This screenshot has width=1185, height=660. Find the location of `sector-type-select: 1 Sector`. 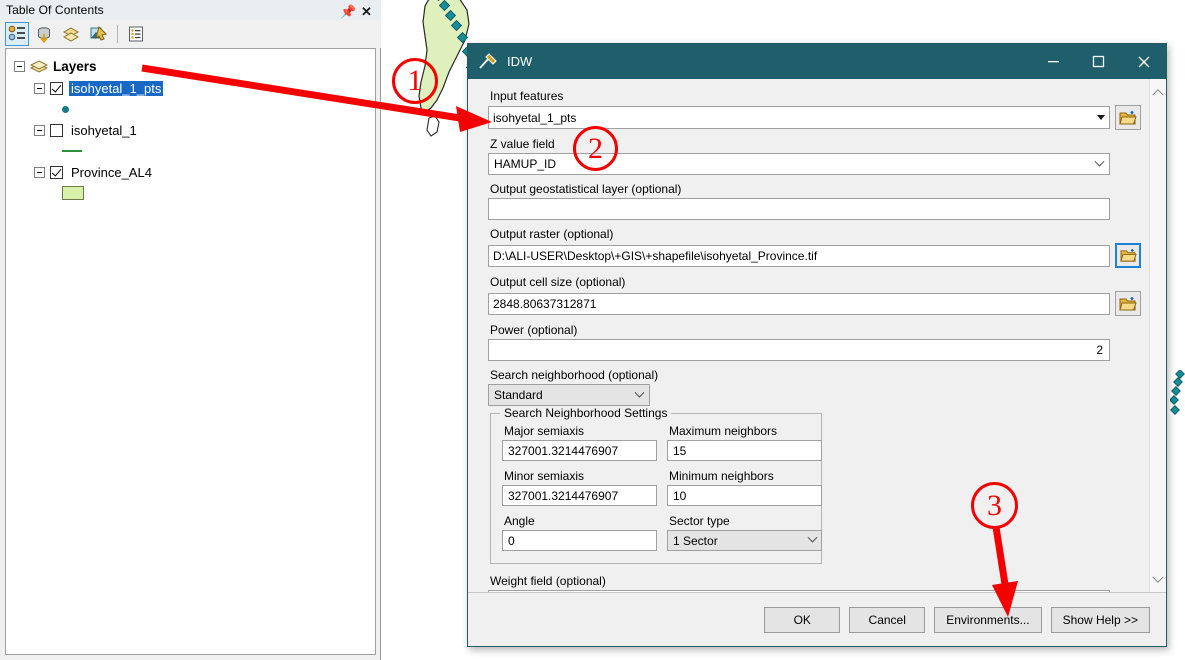

sector-type-select: 1 Sector is located at coordinates (744, 540).